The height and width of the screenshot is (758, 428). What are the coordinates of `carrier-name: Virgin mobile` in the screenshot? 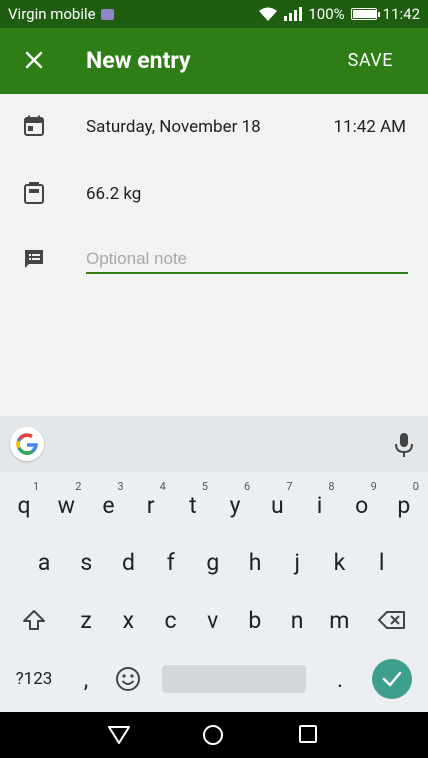 It's located at (52, 14).